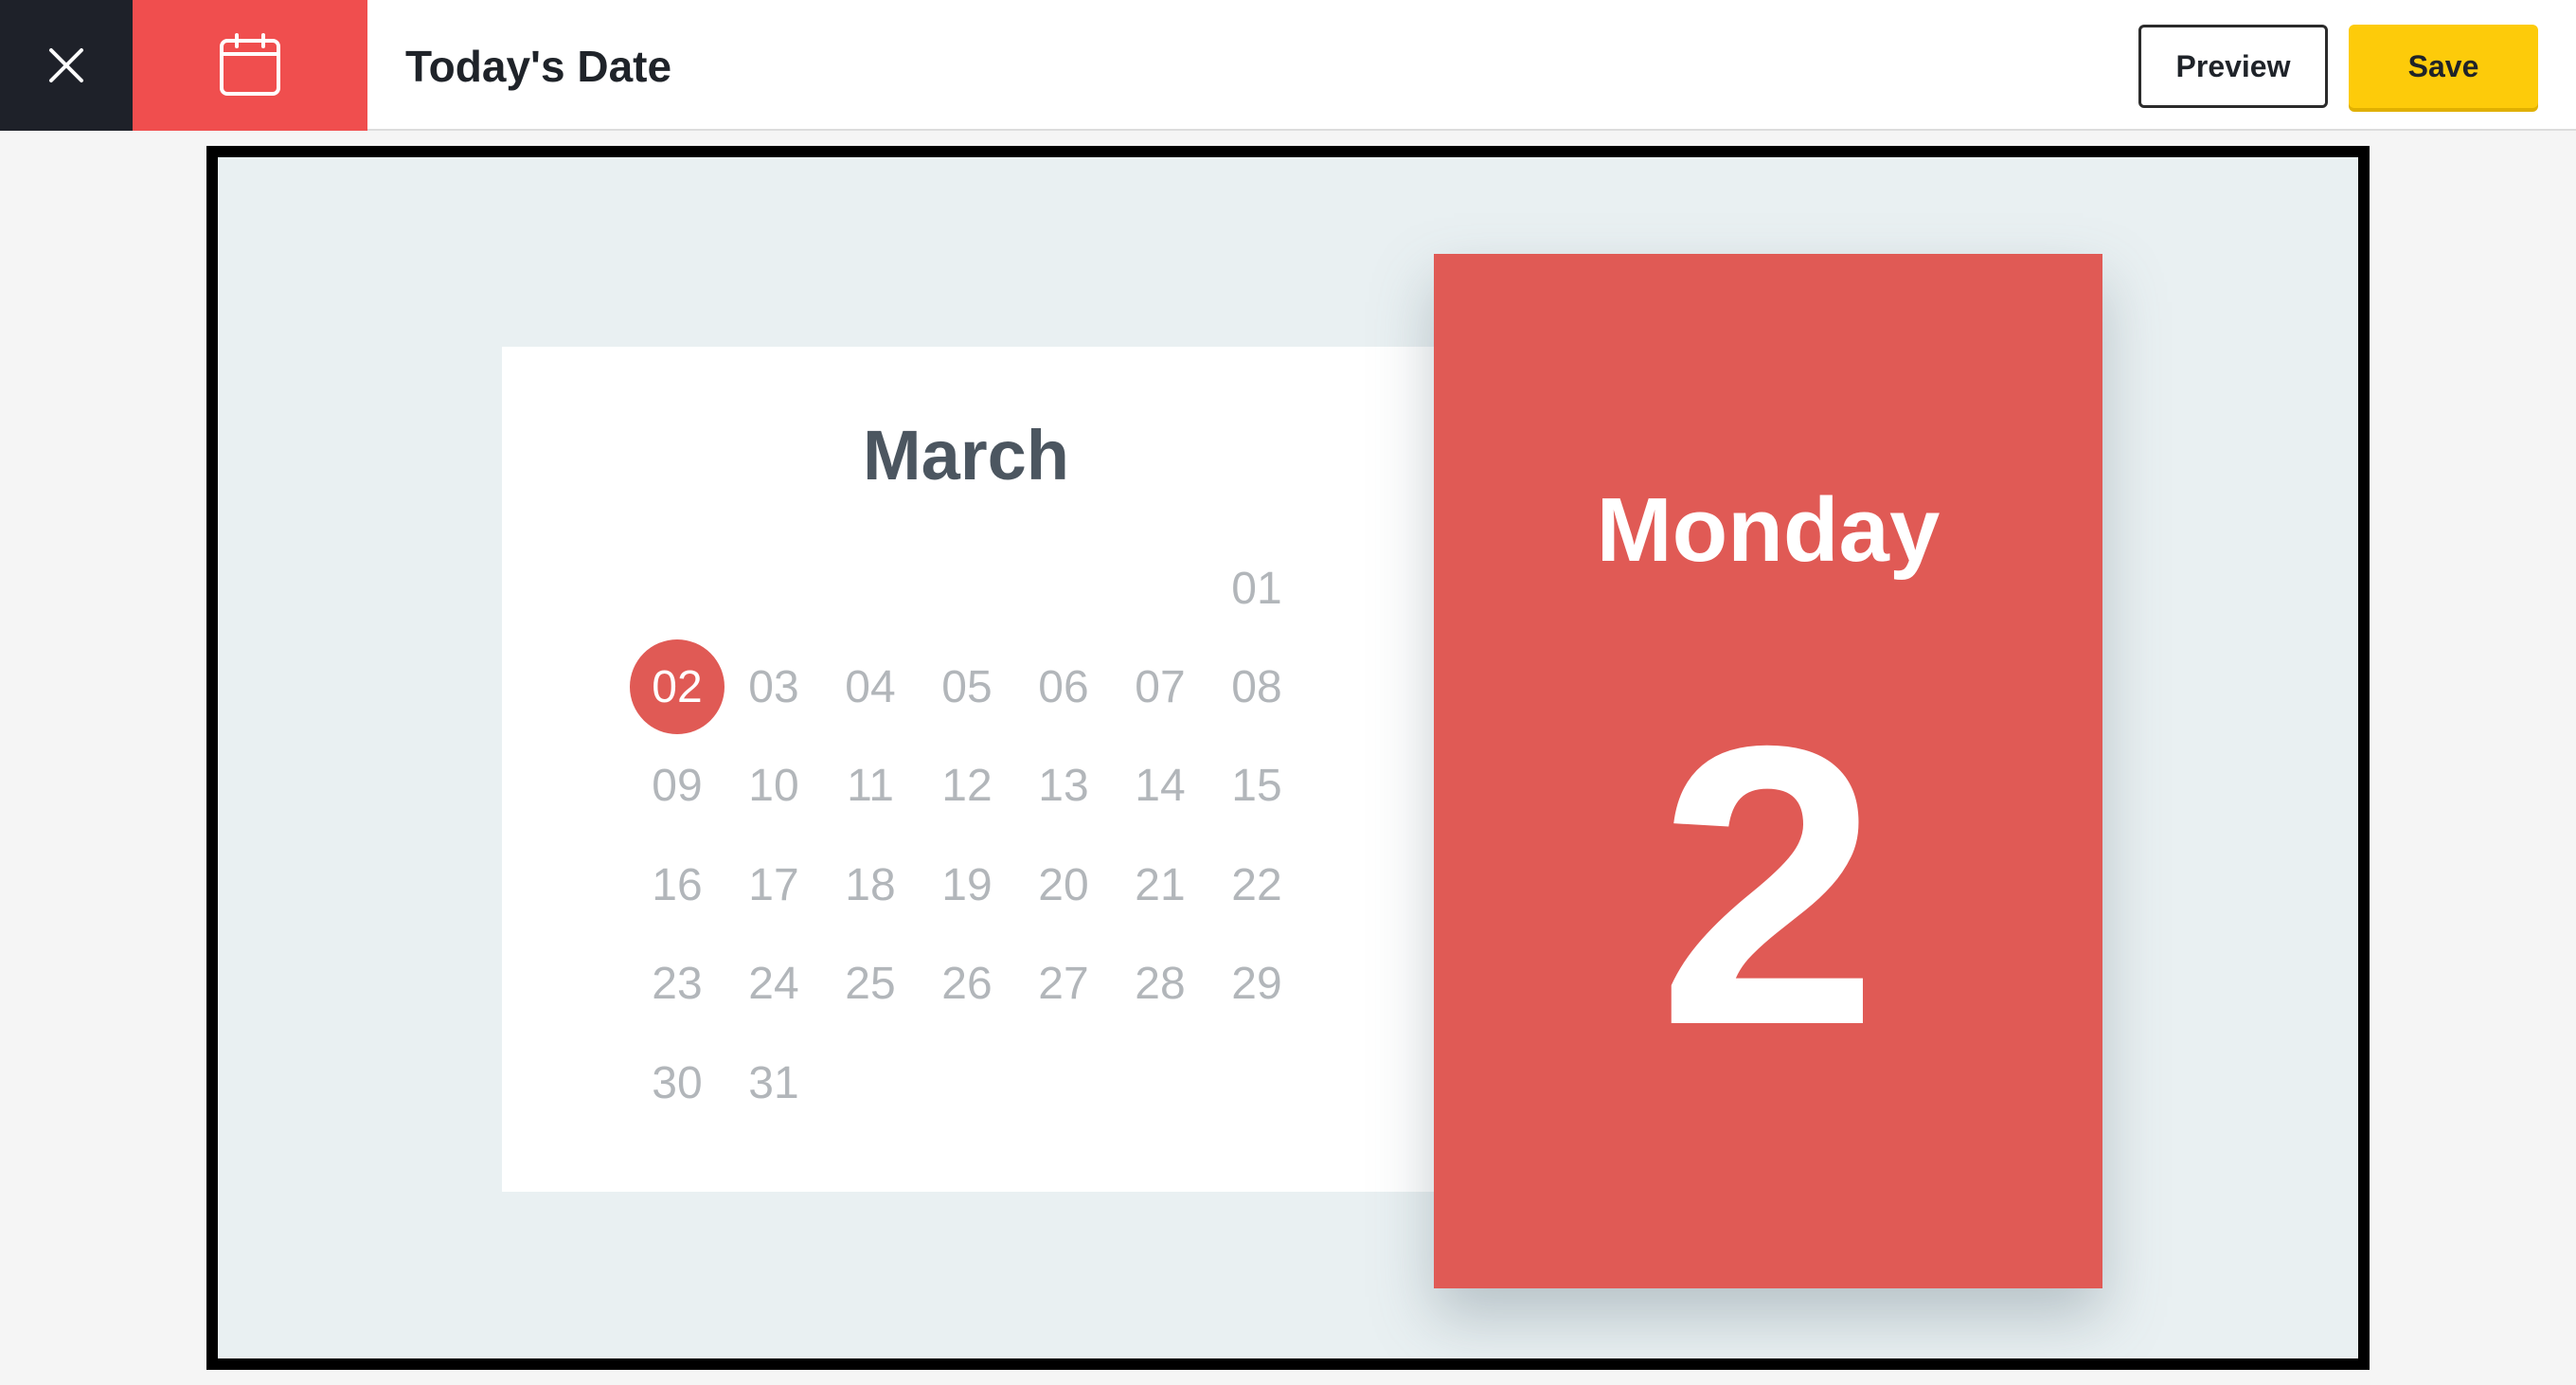 This screenshot has height=1385, width=2576. I want to click on calendar-day: 23, so click(677, 984).